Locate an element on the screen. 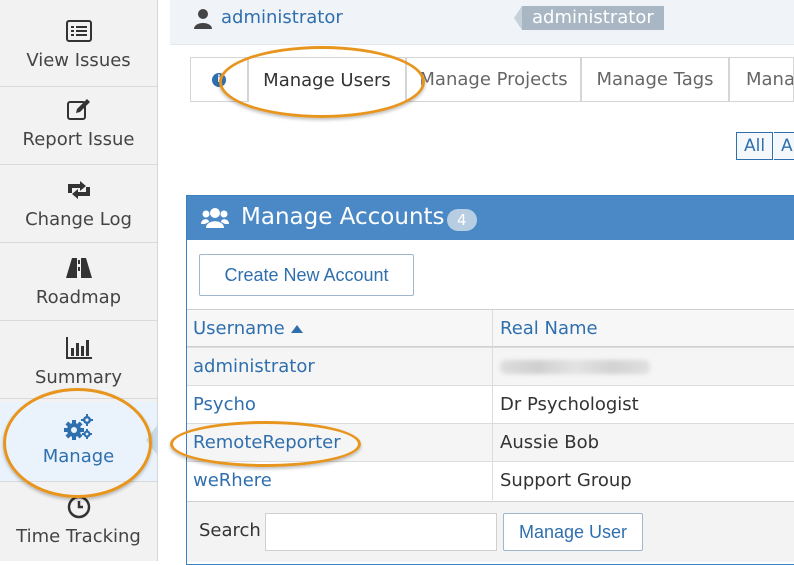 This screenshot has height=565, width=794. sidebar-item-view-issues: View Issues is located at coordinates (78, 43).